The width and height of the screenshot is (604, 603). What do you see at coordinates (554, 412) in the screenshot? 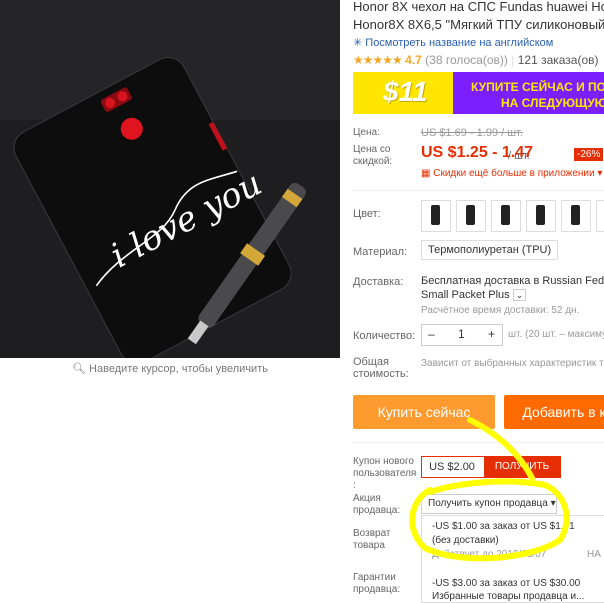
I see `add-to-cart-button: Добавить в к` at bounding box center [554, 412].